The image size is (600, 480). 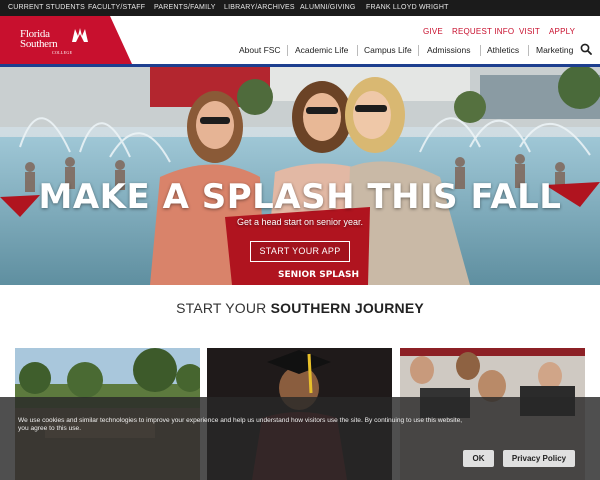 I want to click on util-link-current-students: CURRENT STUDENTS, so click(x=46, y=7).